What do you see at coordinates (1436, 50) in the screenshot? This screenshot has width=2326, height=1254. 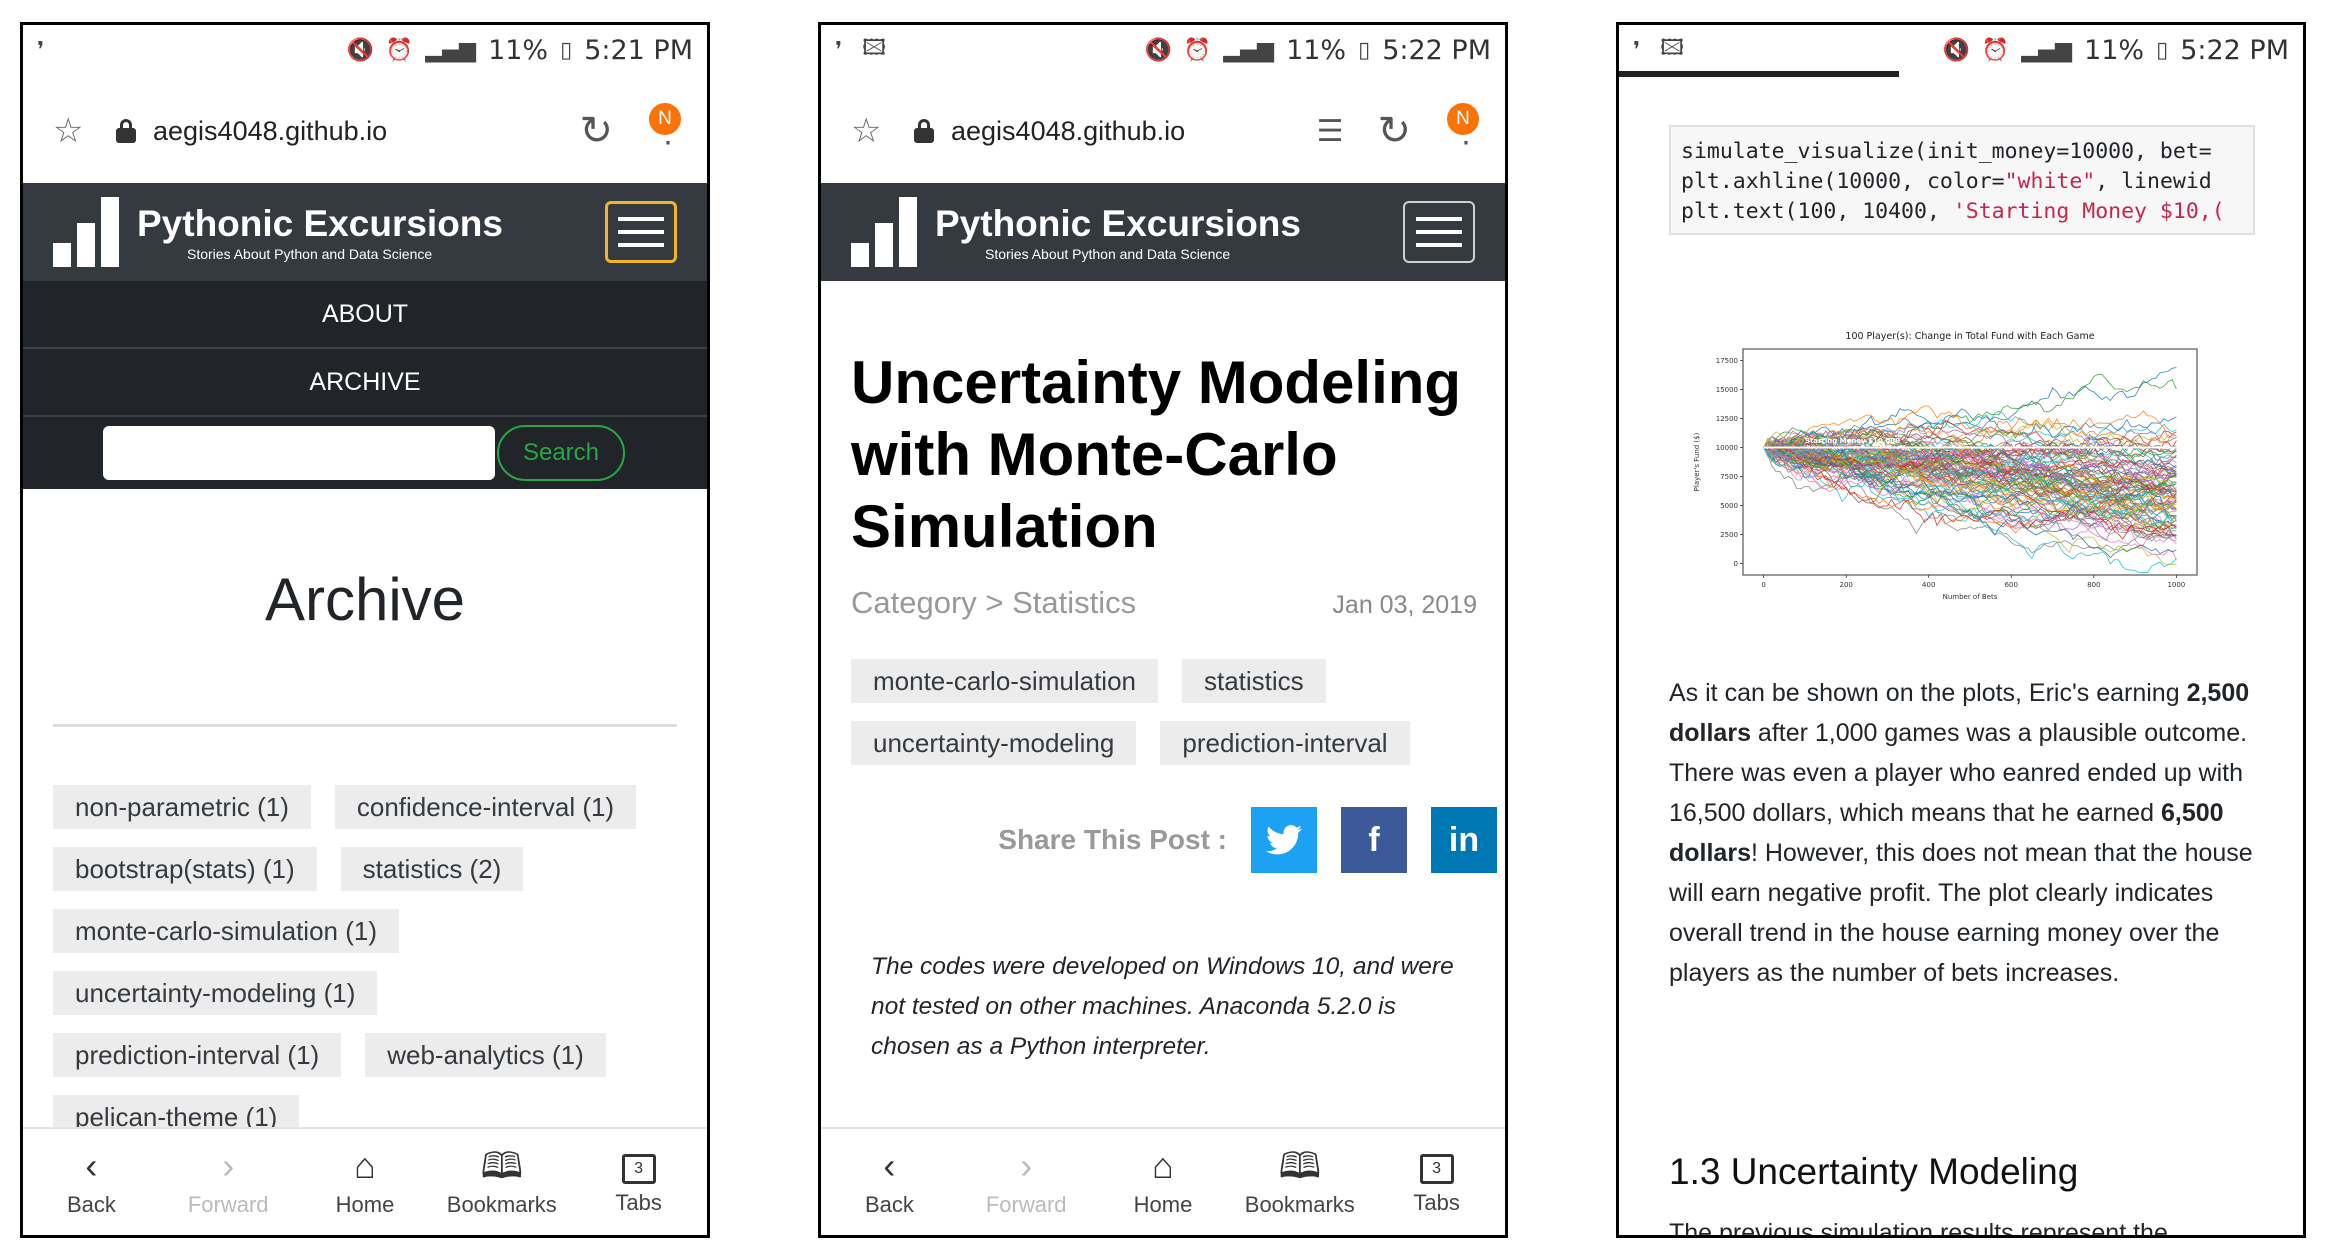 I see `status-time: 5:22 PM` at bounding box center [1436, 50].